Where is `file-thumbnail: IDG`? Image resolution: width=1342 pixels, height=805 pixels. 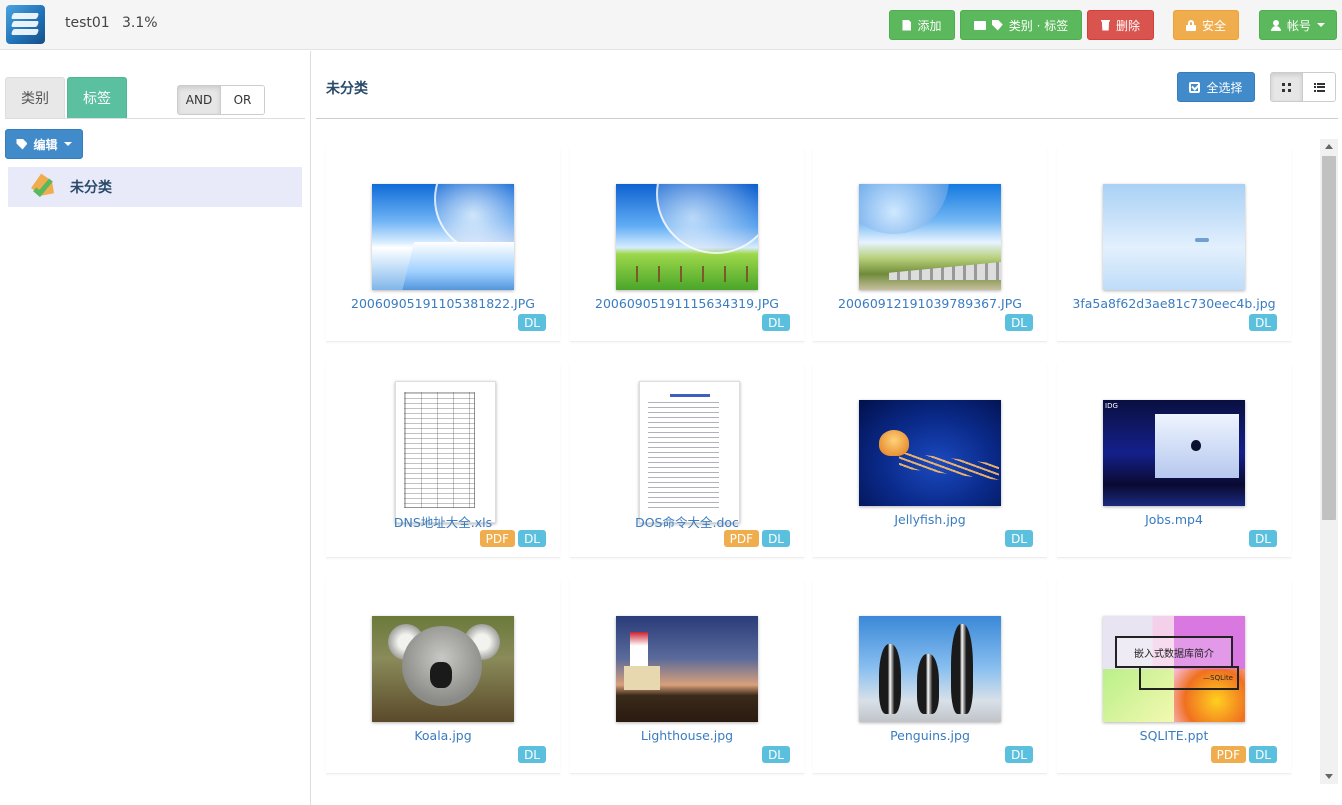
file-thumbnail: IDG is located at coordinates (1174, 453).